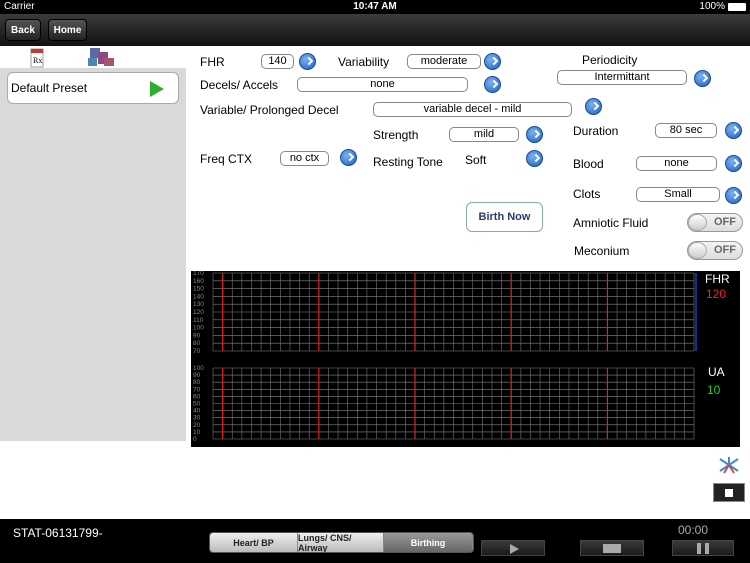  I want to click on stop-icon, so click(729, 493).